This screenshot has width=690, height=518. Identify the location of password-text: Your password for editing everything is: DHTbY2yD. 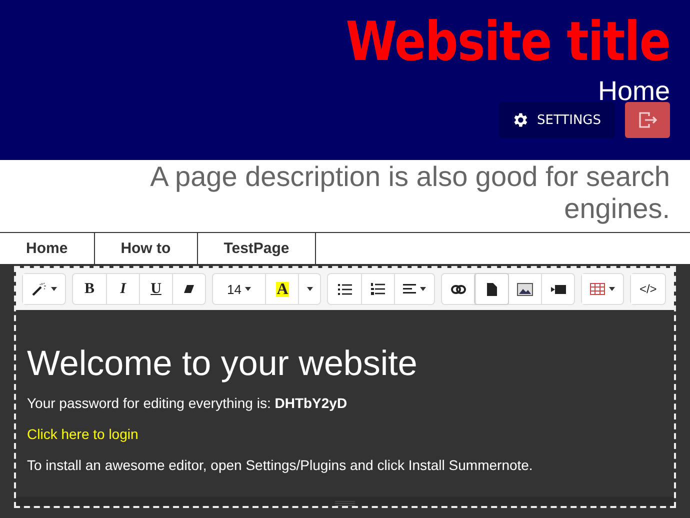
(187, 403).